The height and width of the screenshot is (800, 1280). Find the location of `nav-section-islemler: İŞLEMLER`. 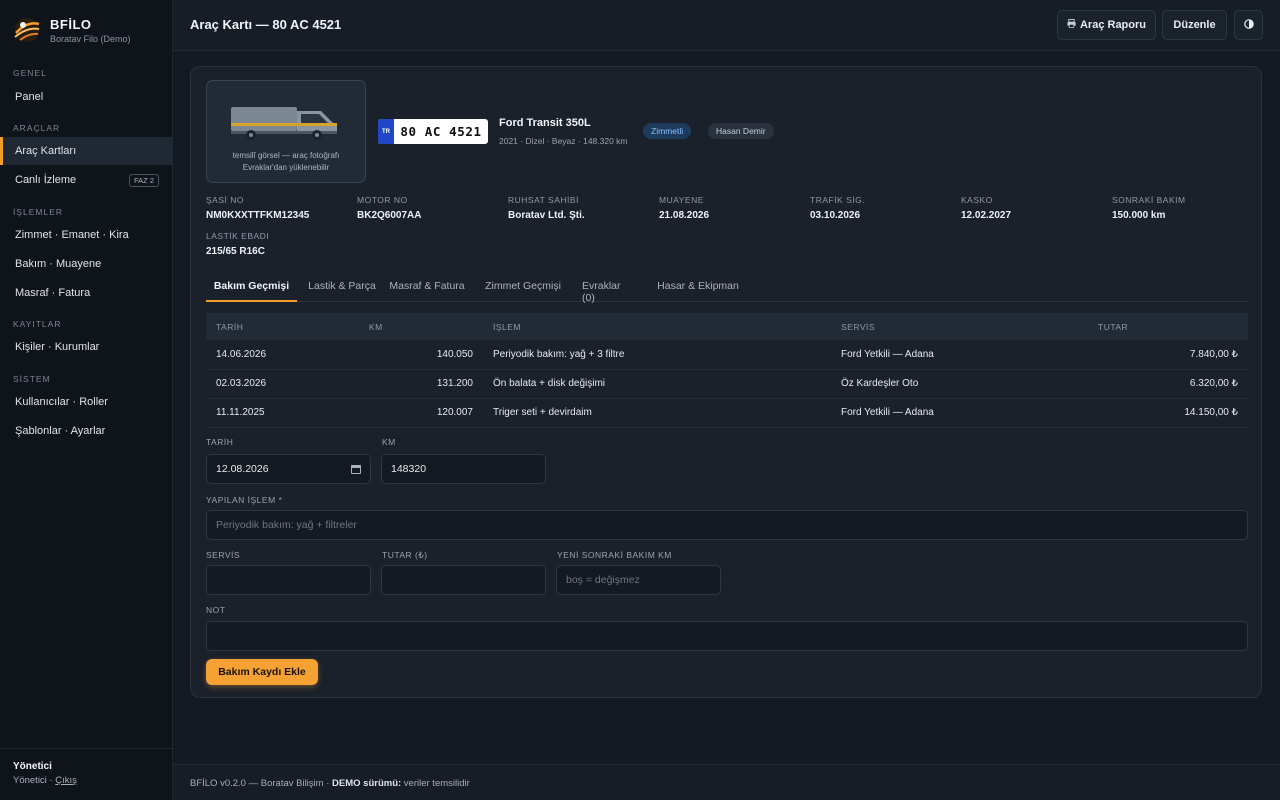

nav-section-islemler: İŞLEMLER is located at coordinates (38, 212).